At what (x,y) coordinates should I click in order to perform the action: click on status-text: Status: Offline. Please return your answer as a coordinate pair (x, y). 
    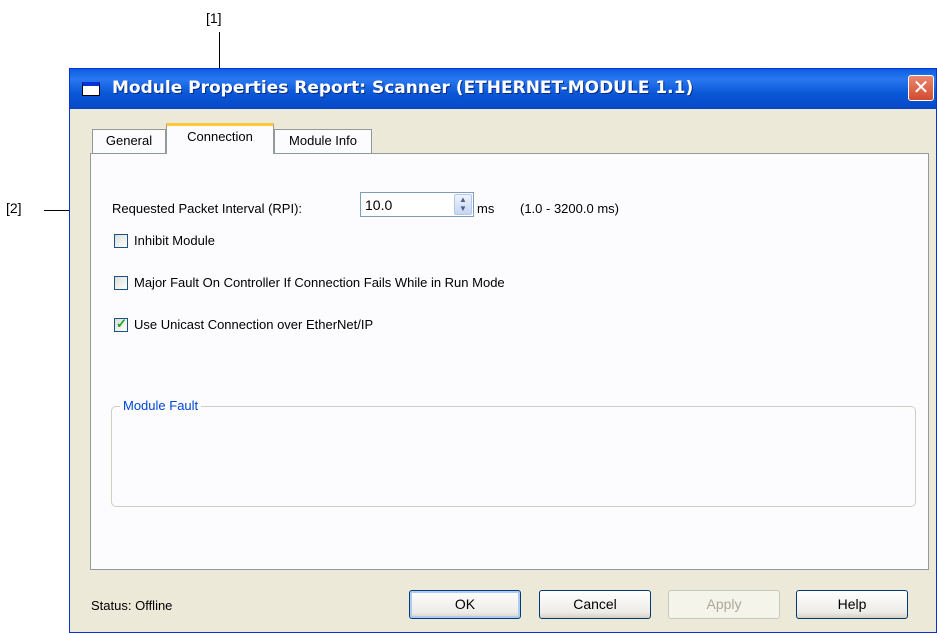
    Looking at the image, I should click on (132, 605).